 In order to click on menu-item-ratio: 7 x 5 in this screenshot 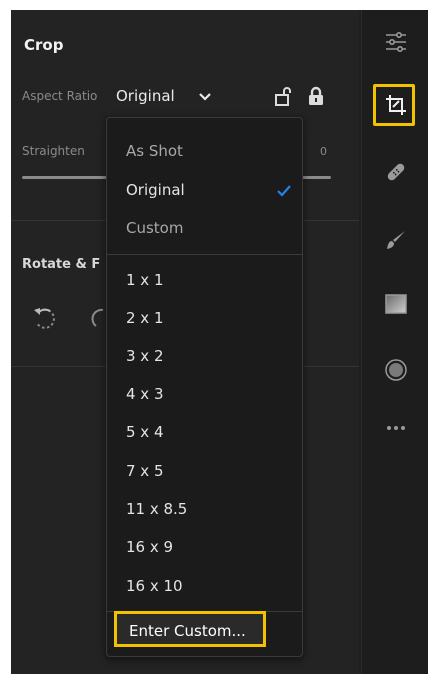, I will do `click(145, 471)`.